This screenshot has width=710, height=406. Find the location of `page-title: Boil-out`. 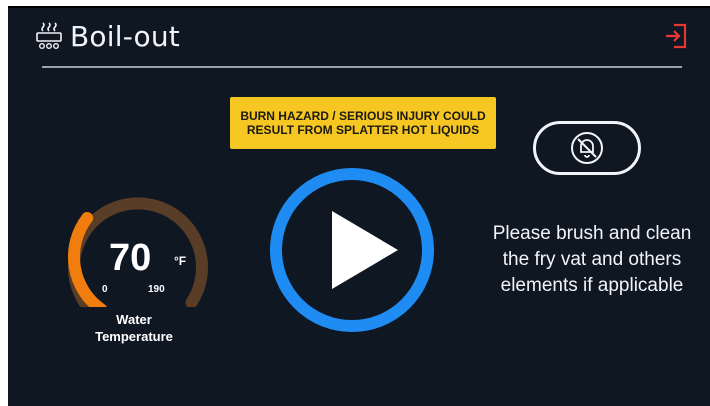

page-title: Boil-out is located at coordinates (125, 36).